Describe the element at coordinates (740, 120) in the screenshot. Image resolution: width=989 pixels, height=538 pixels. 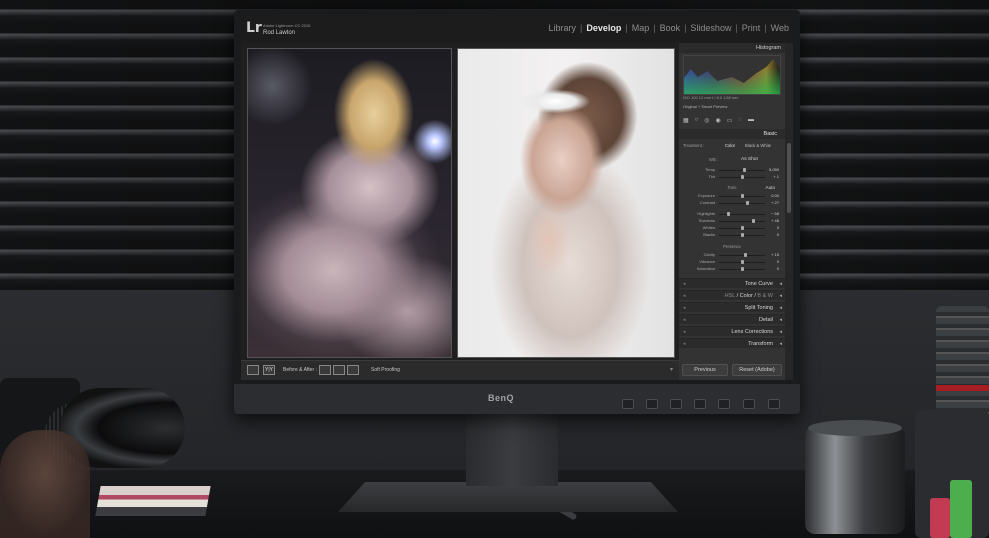
I see `radial-filter-icon: ◌` at that location.